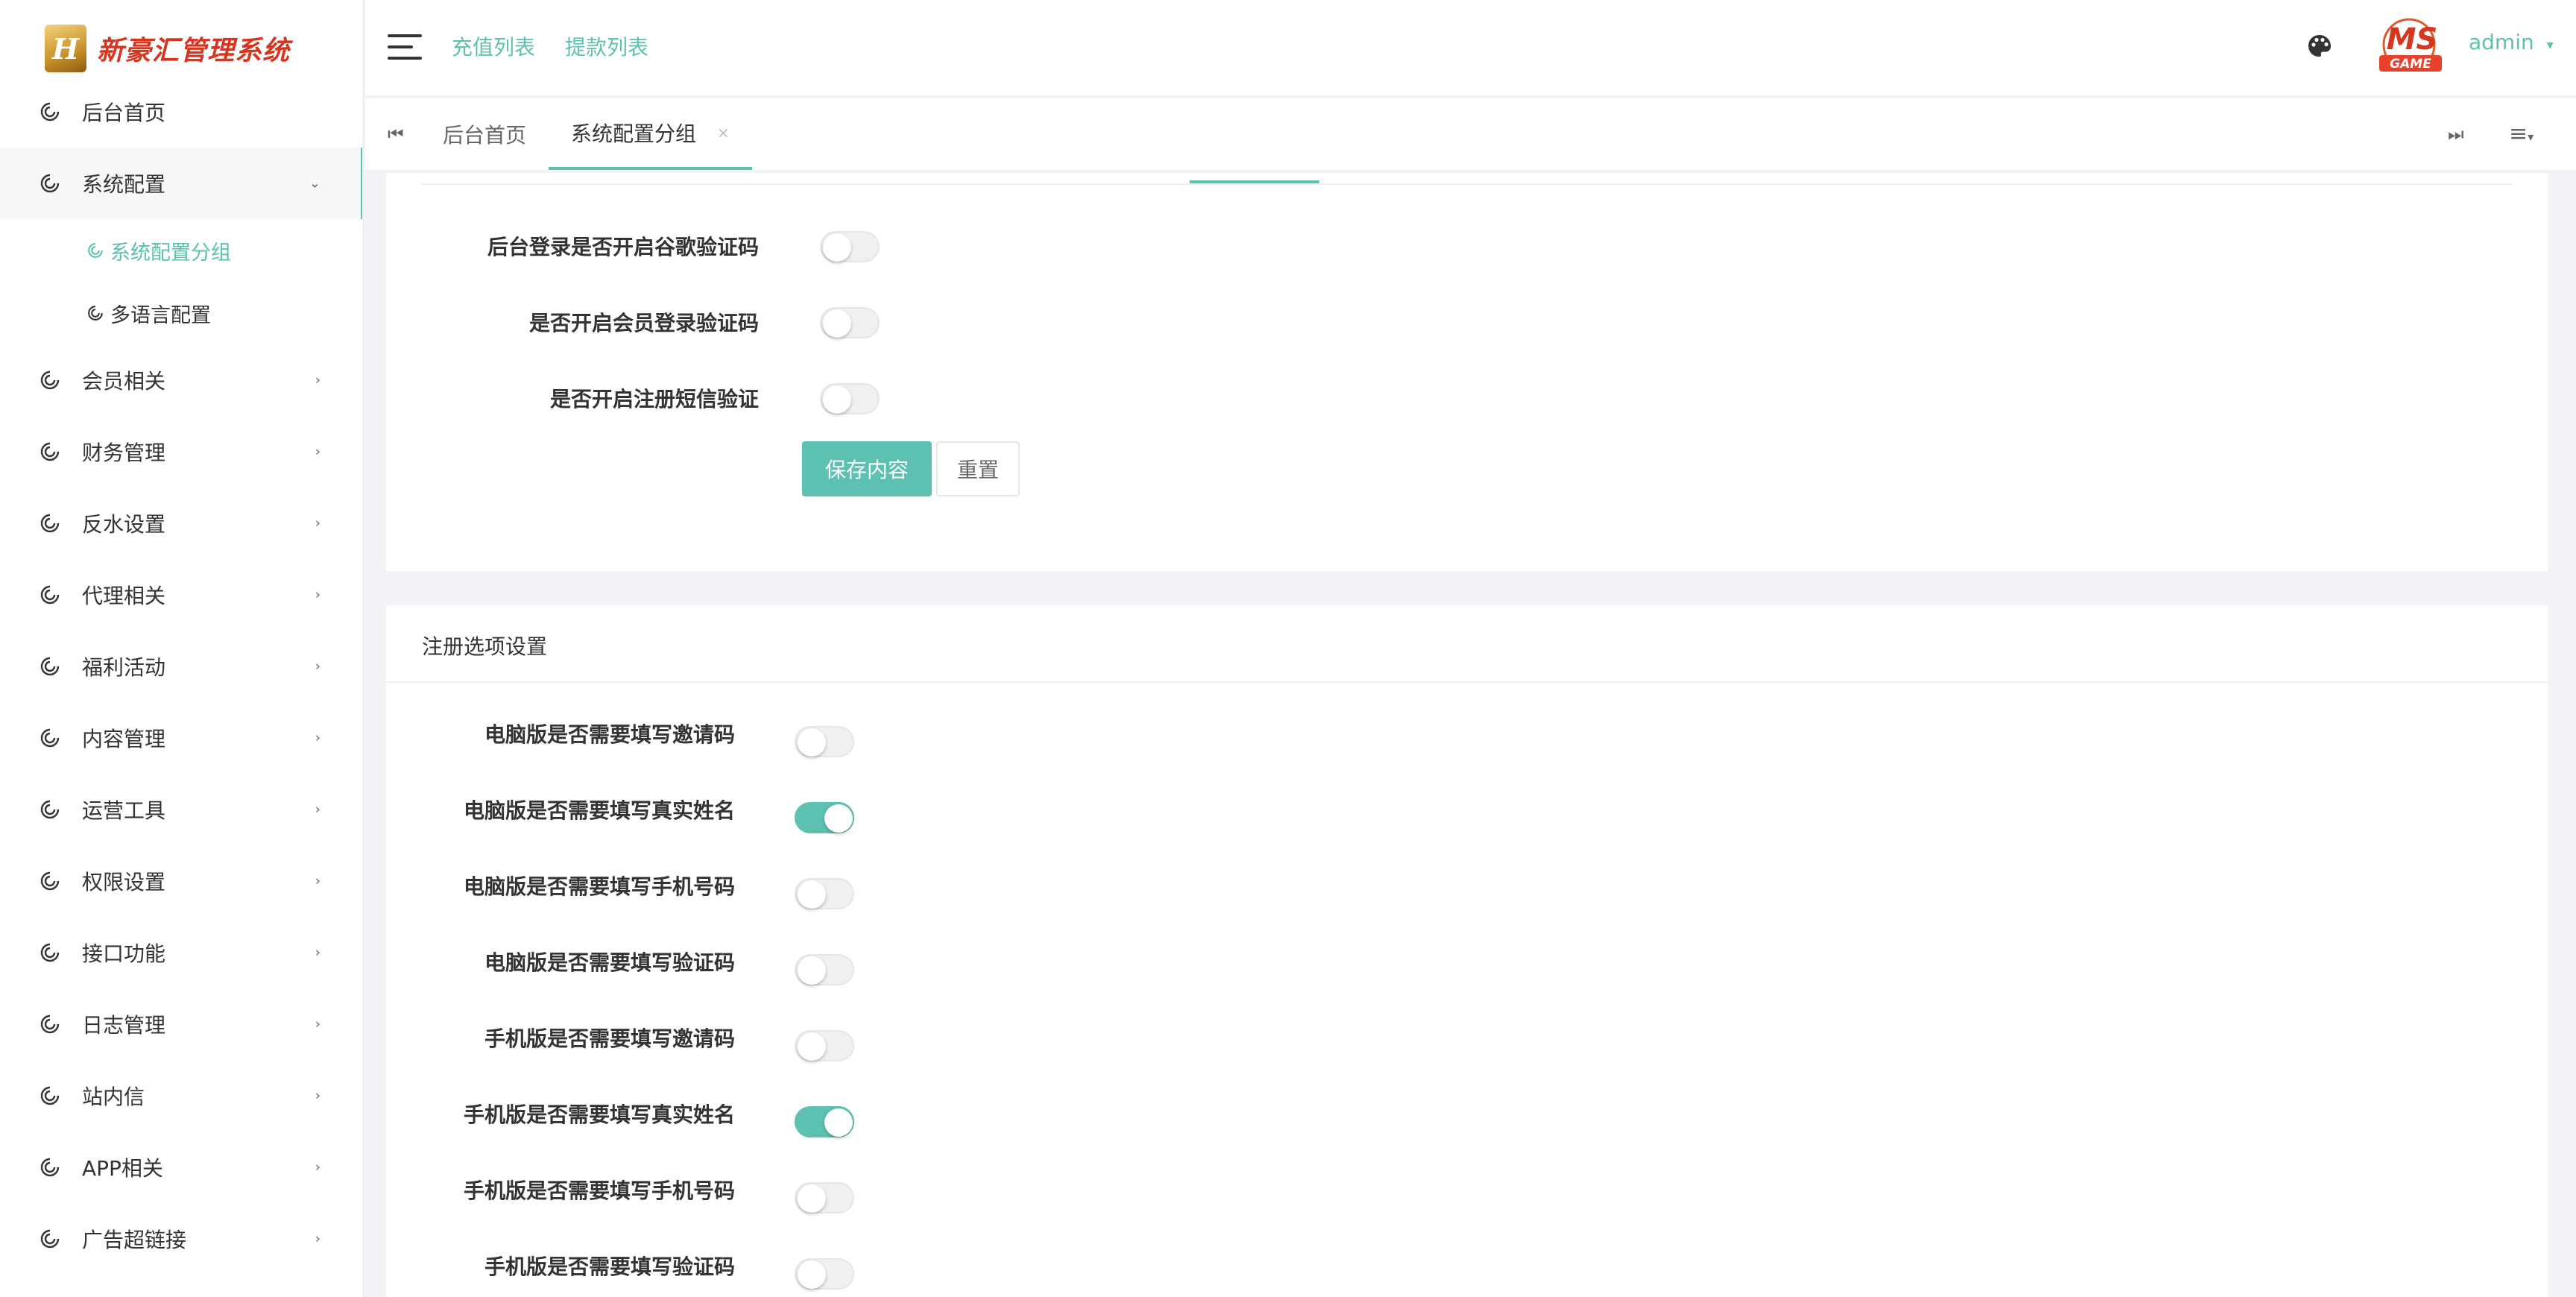 The height and width of the screenshot is (1297, 2576). Describe the element at coordinates (181, 313) in the screenshot. I see `sidebar-subitem-language: 多语言配置` at that location.